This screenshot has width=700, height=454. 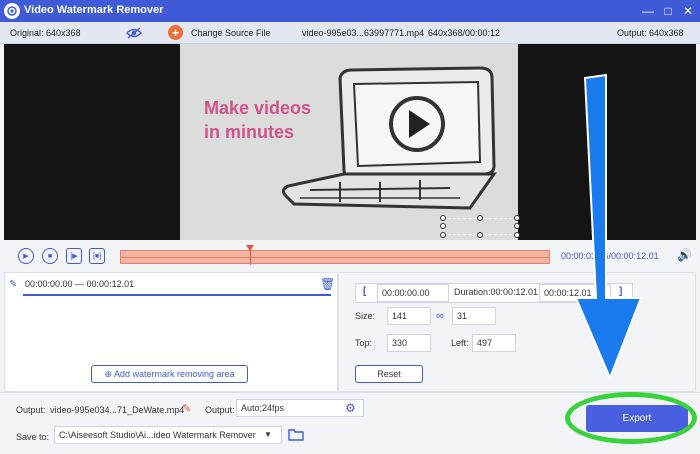 I want to click on volume-icon: 🔊, so click(x=684, y=255).